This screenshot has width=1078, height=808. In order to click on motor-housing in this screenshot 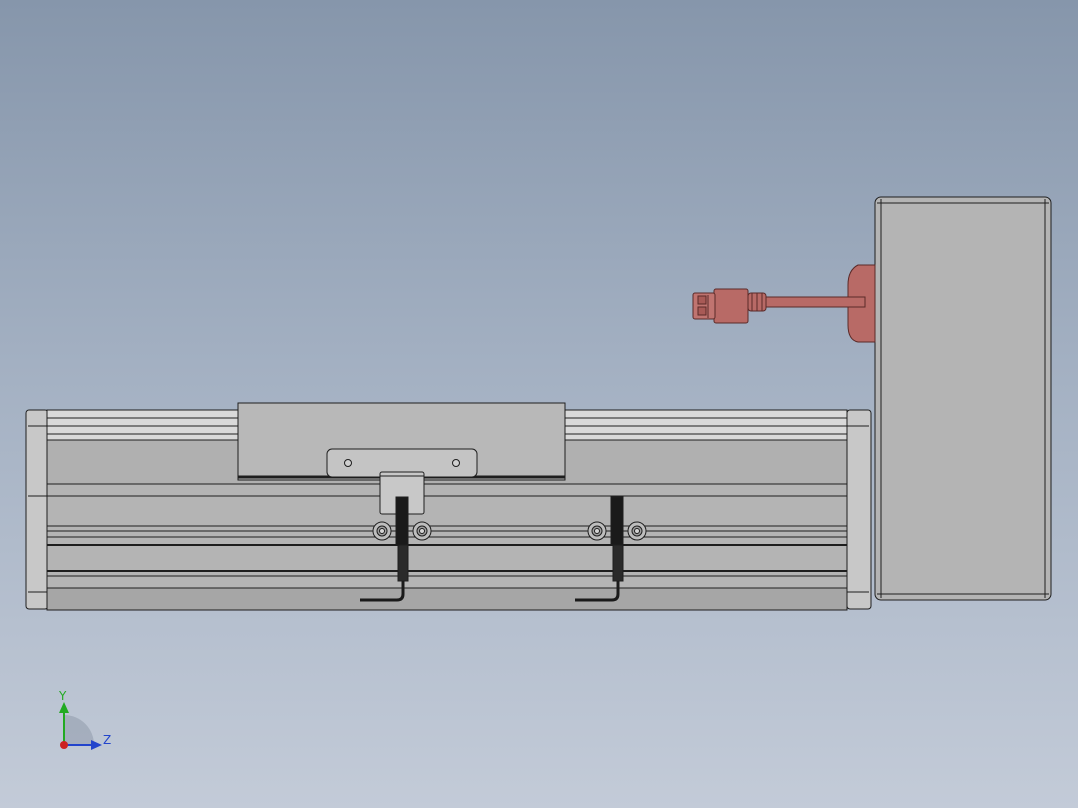, I will do `click(963, 398)`.